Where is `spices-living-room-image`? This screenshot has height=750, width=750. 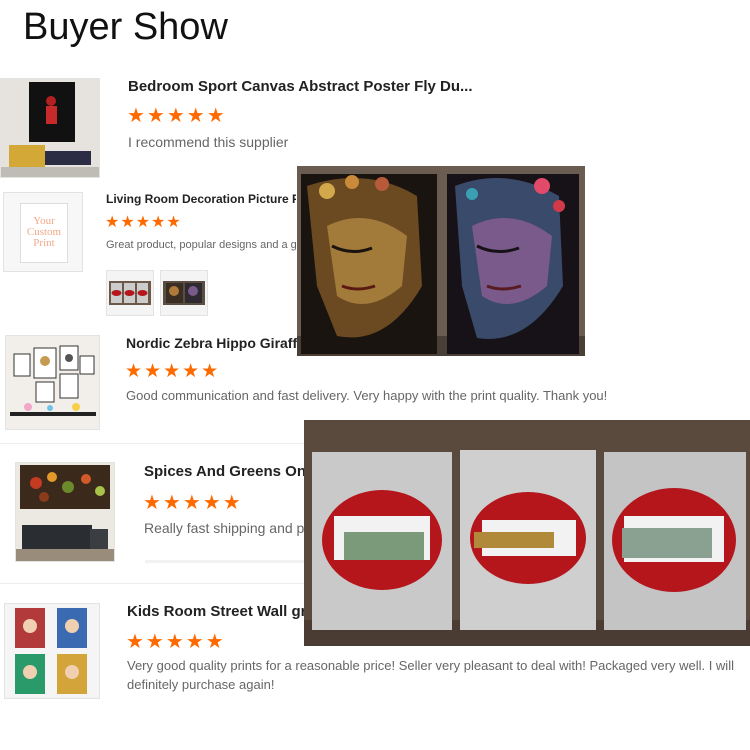 spices-living-room-image is located at coordinates (65, 512).